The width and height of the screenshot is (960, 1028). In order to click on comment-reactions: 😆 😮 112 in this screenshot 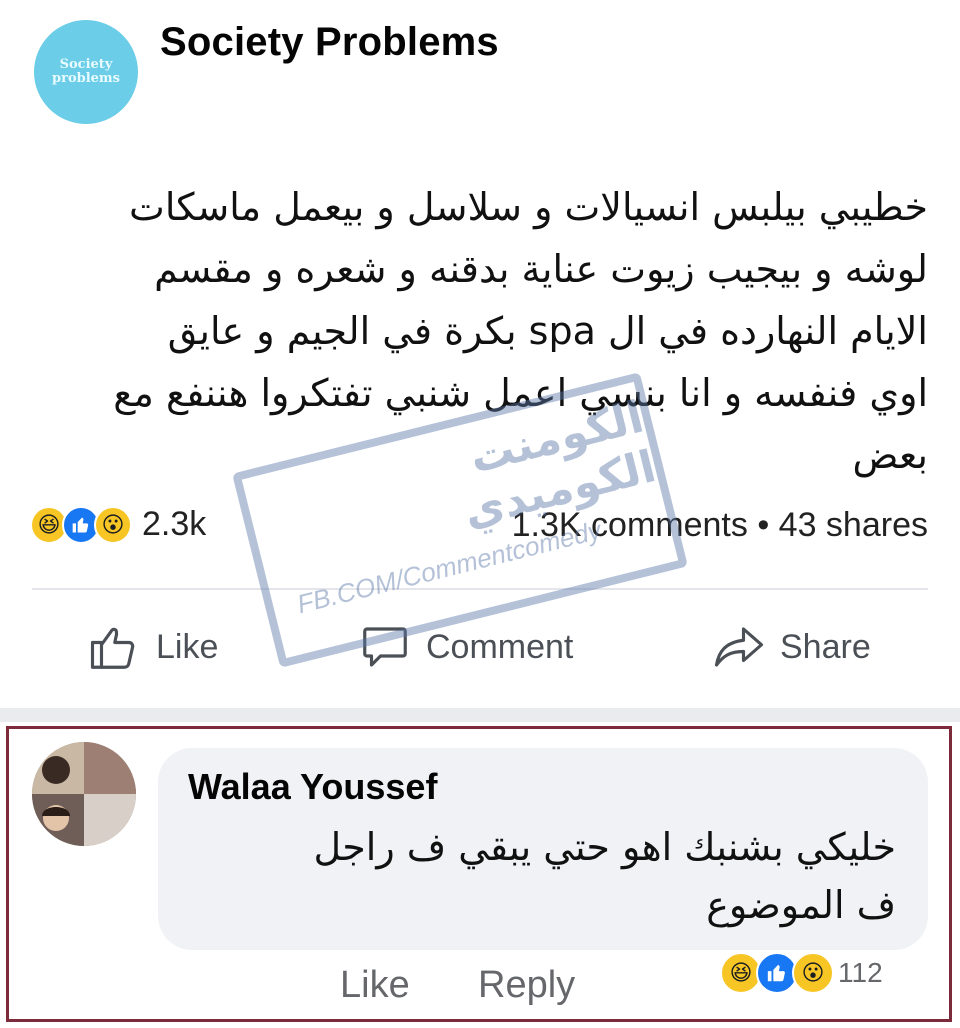, I will do `click(801, 973)`.